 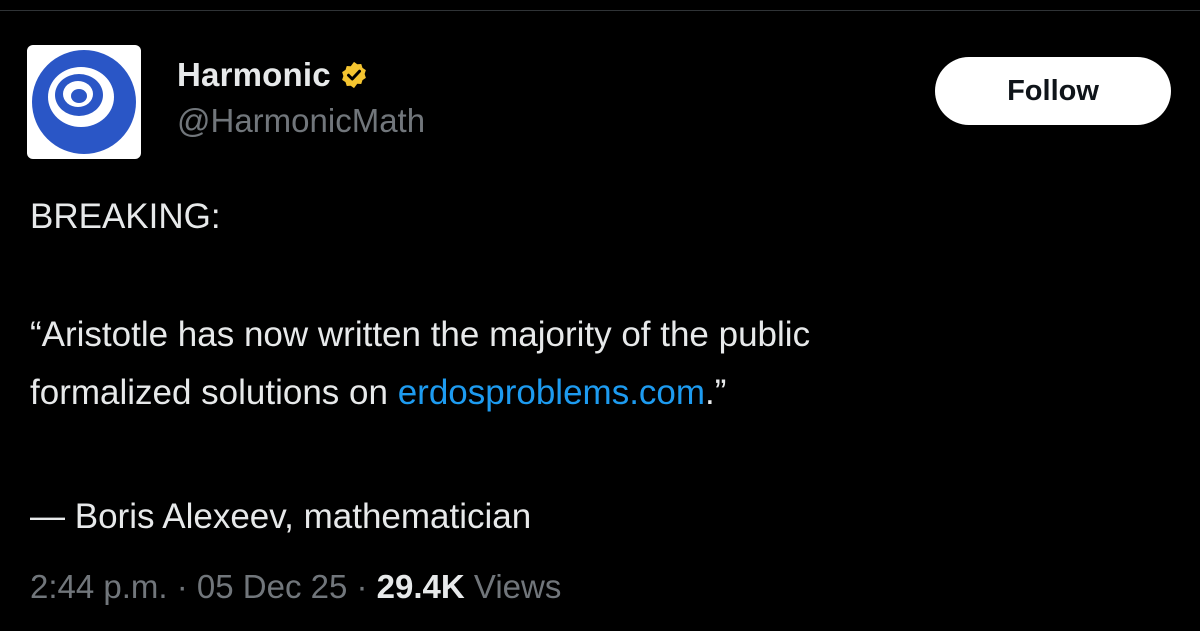 What do you see at coordinates (1053, 91) in the screenshot?
I see `follow-button: Follow` at bounding box center [1053, 91].